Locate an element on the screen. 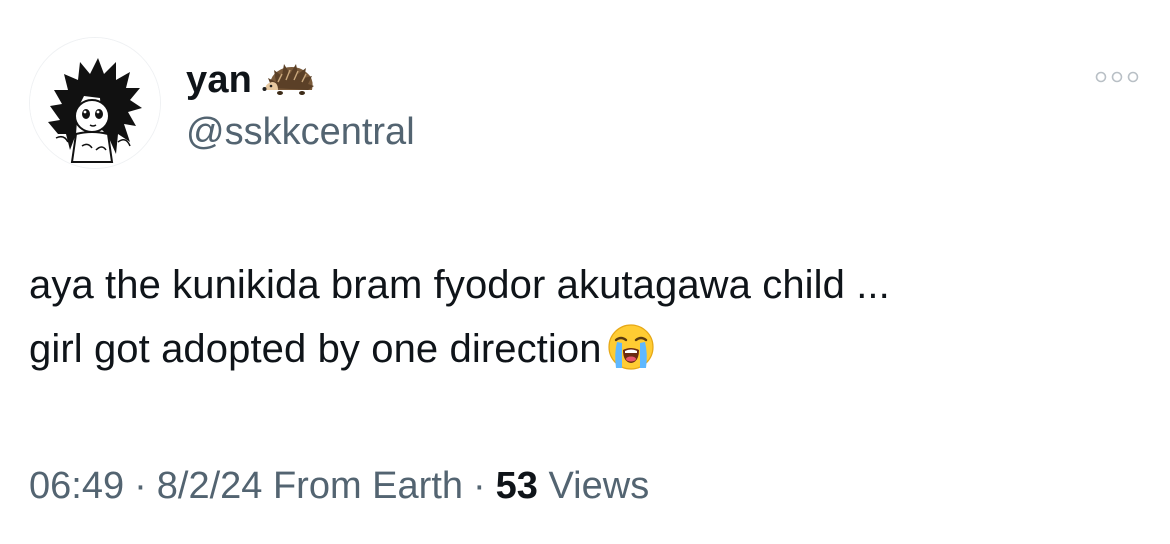 This screenshot has height=544, width=1170. tweet-timestamp-time: 06:49 is located at coordinates (76, 486).